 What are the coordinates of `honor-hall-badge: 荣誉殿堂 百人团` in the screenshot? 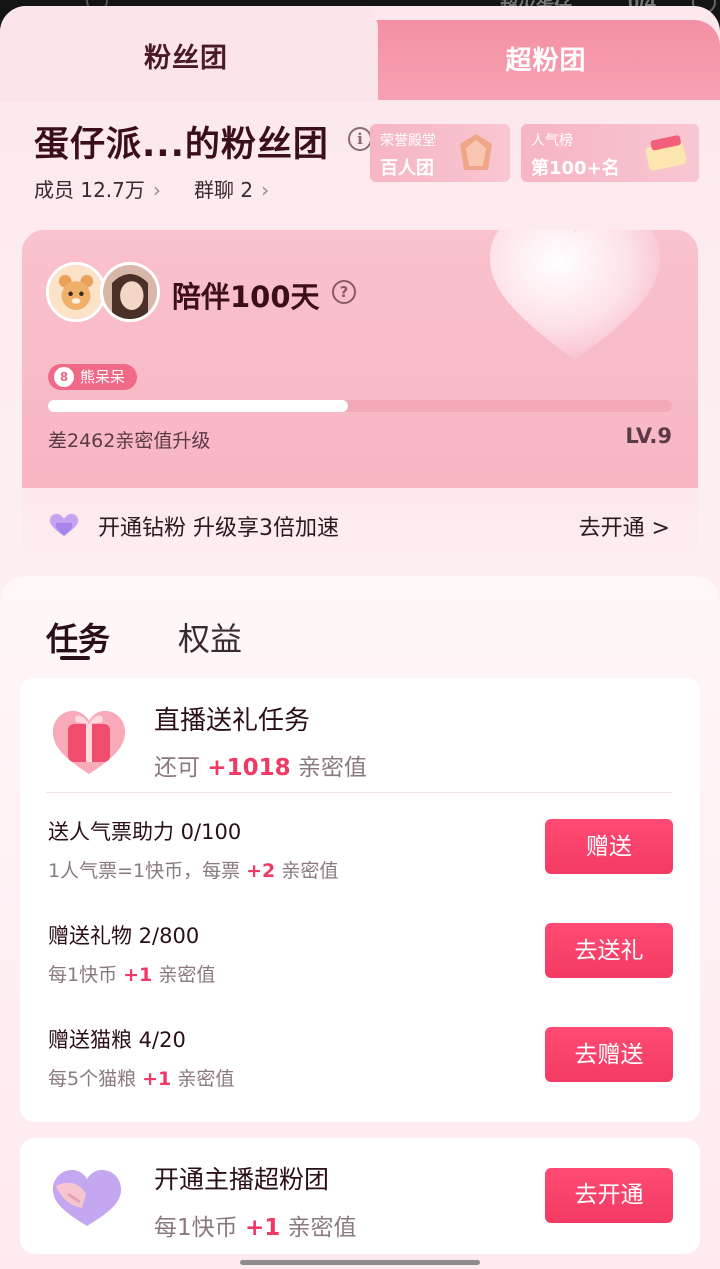 It's located at (440, 153).